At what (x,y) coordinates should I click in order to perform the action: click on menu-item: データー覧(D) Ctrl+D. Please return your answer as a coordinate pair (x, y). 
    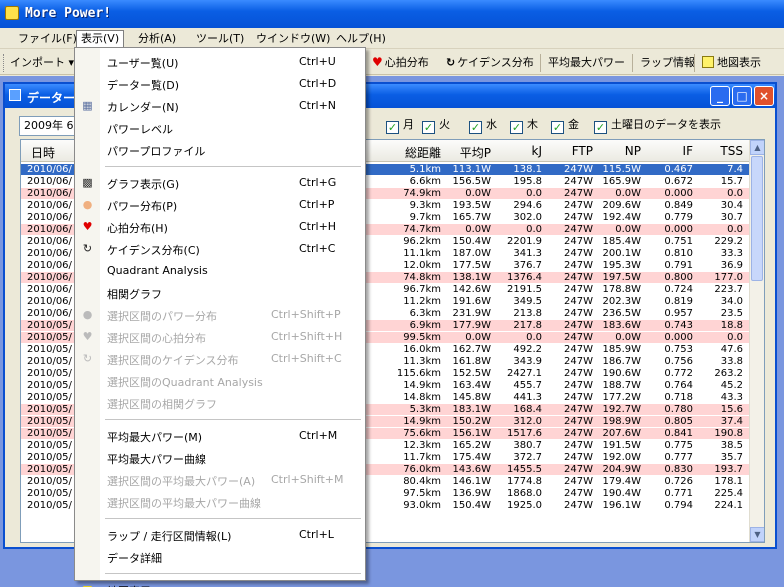
    Looking at the image, I should click on (220, 84).